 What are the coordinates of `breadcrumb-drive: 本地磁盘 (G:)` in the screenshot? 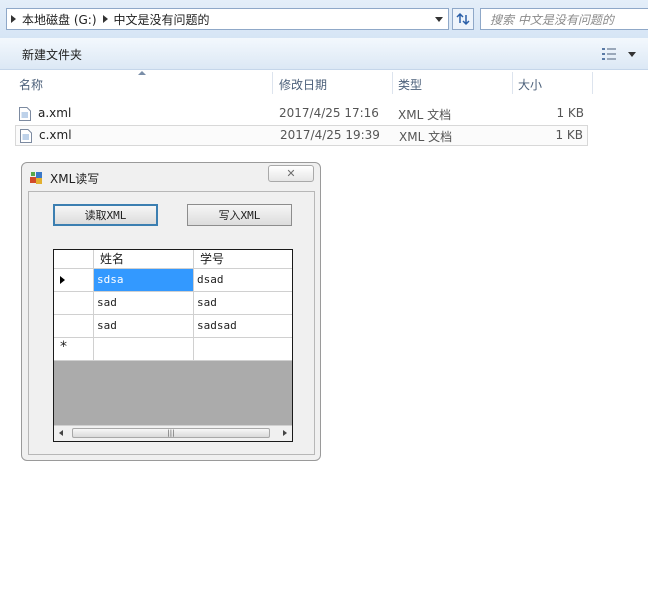 It's located at (59, 19).